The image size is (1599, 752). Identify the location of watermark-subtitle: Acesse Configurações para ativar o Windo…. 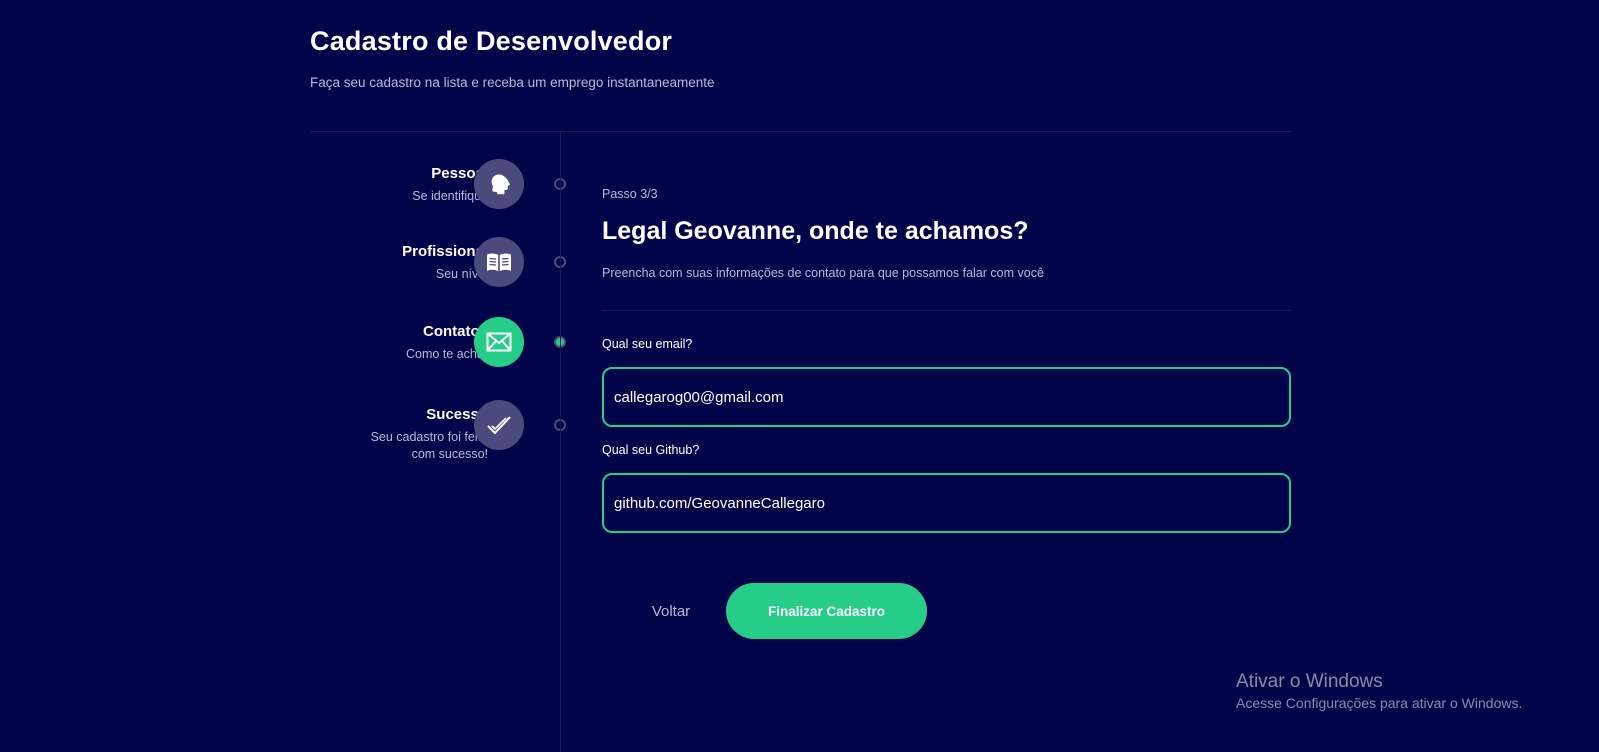
(1379, 703).